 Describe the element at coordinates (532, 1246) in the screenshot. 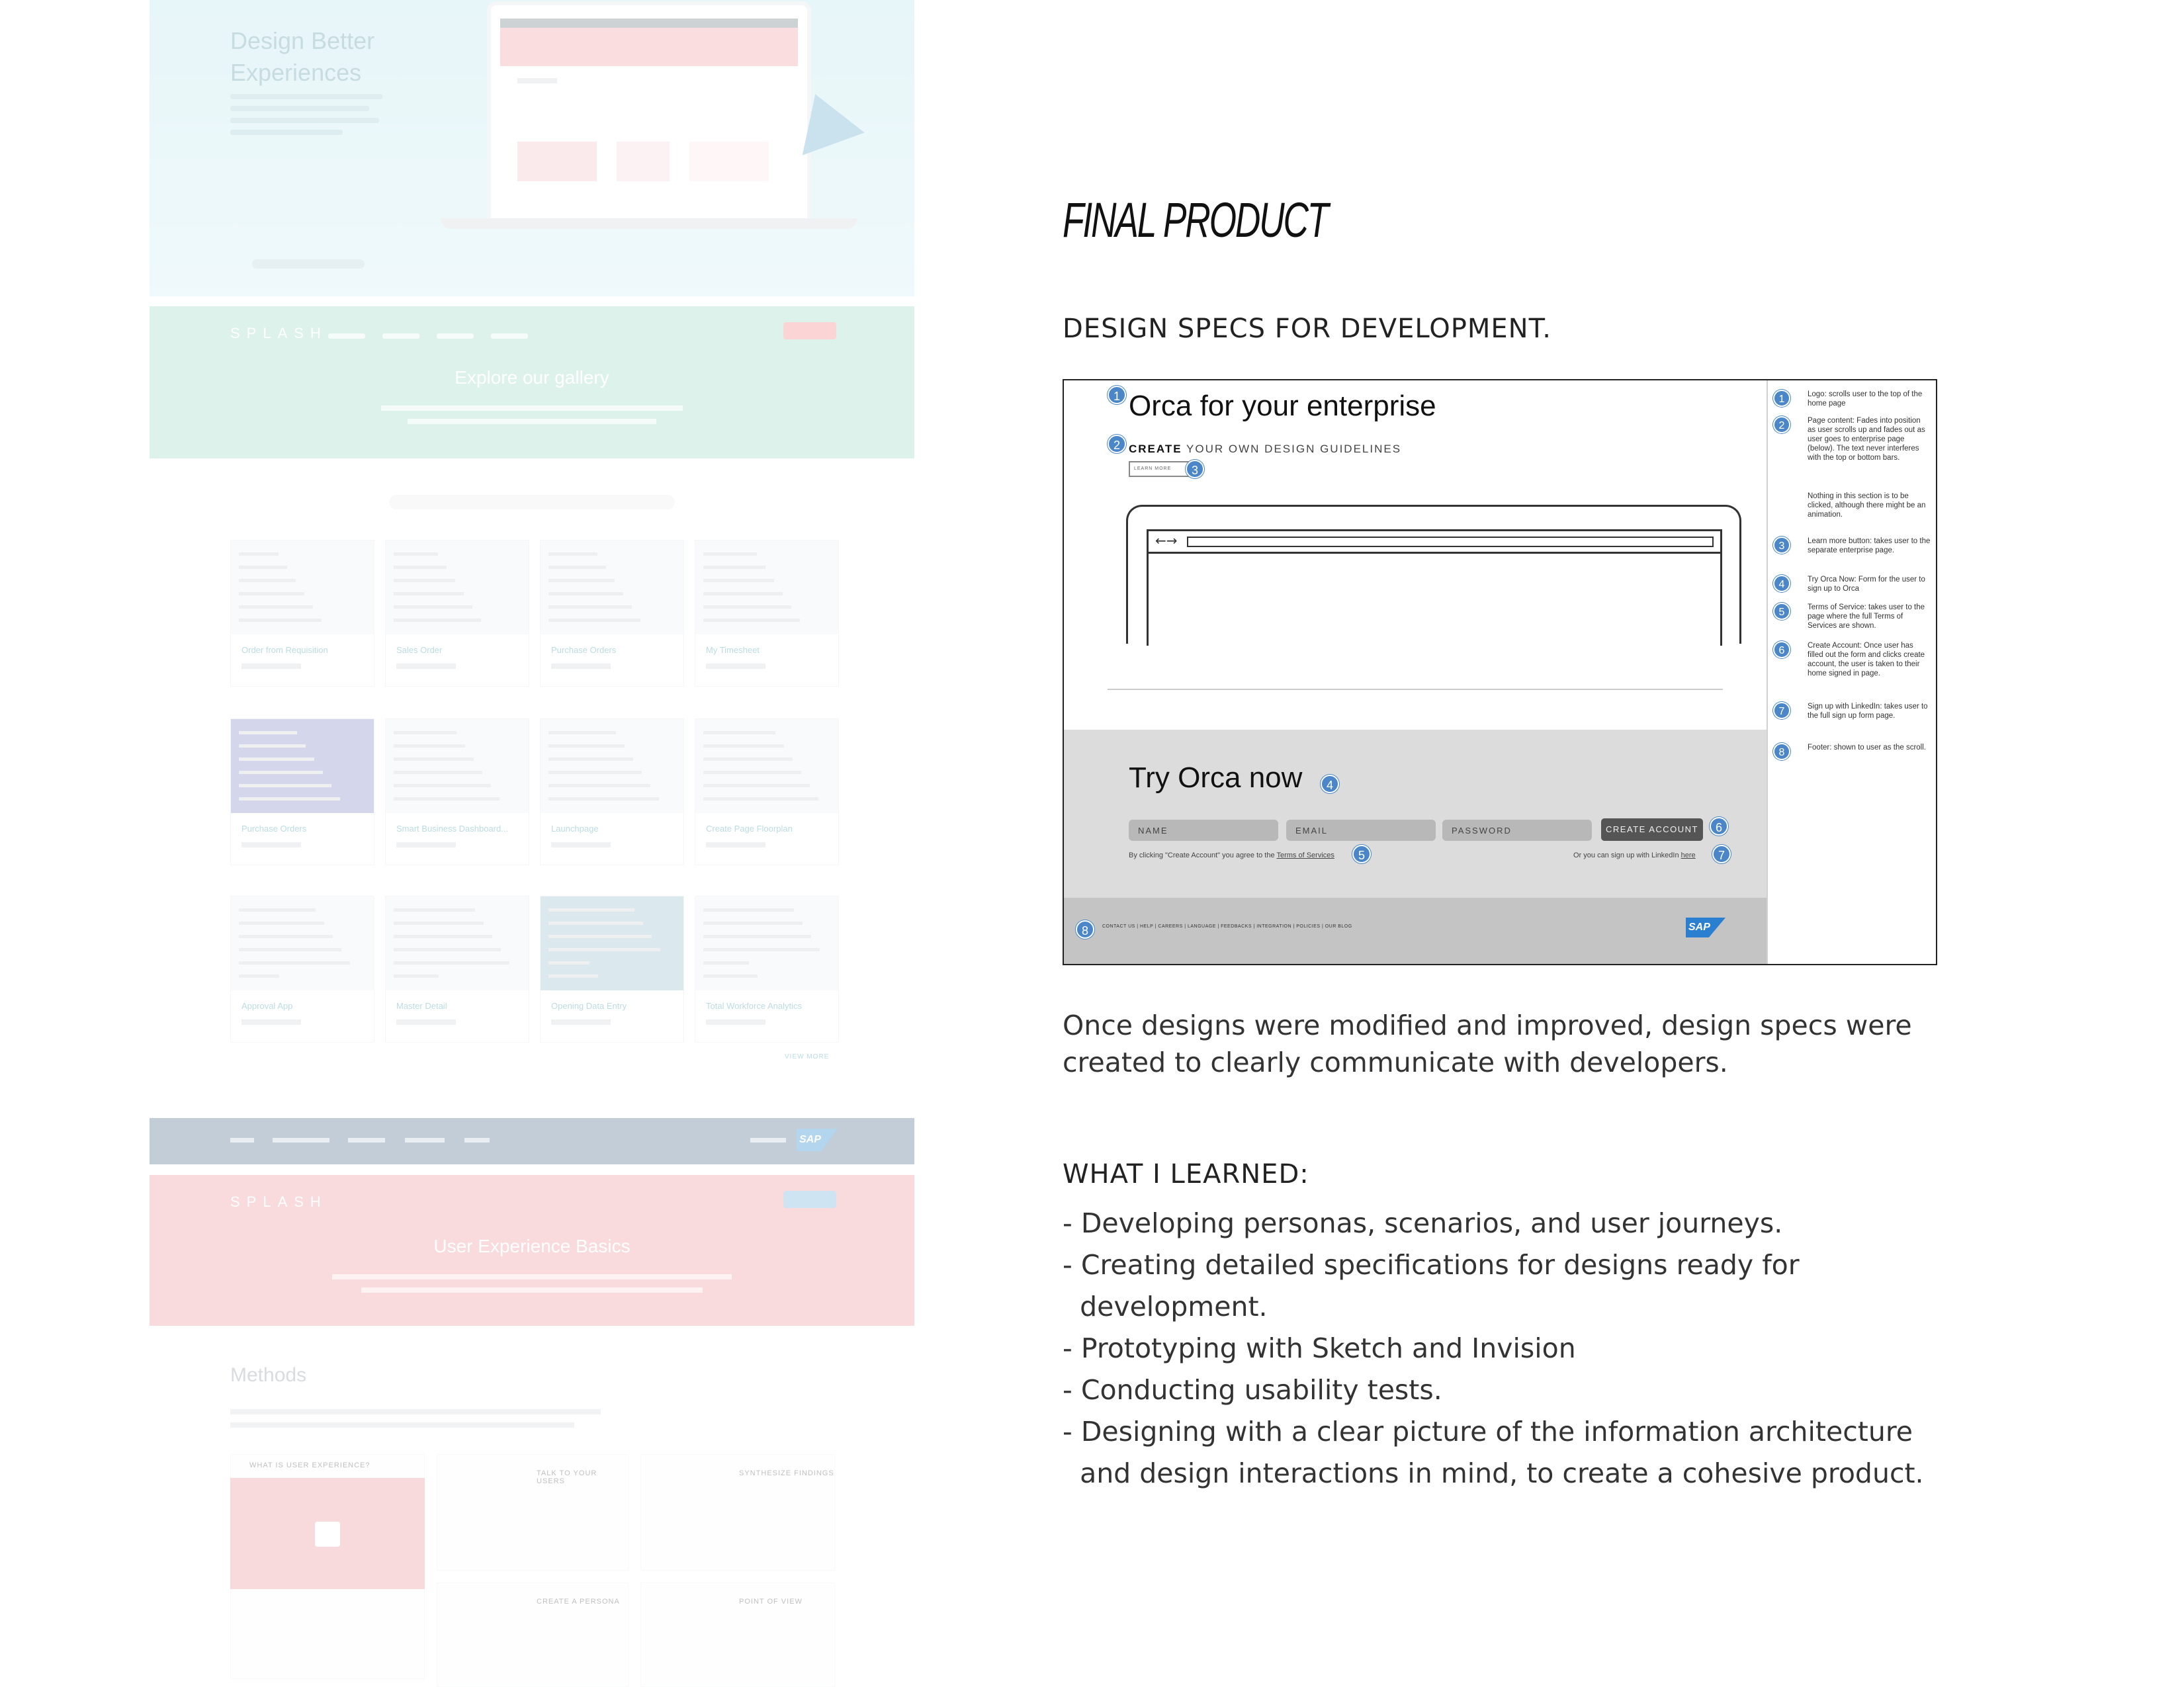

I see `ux-title: User Experience Basics` at that location.